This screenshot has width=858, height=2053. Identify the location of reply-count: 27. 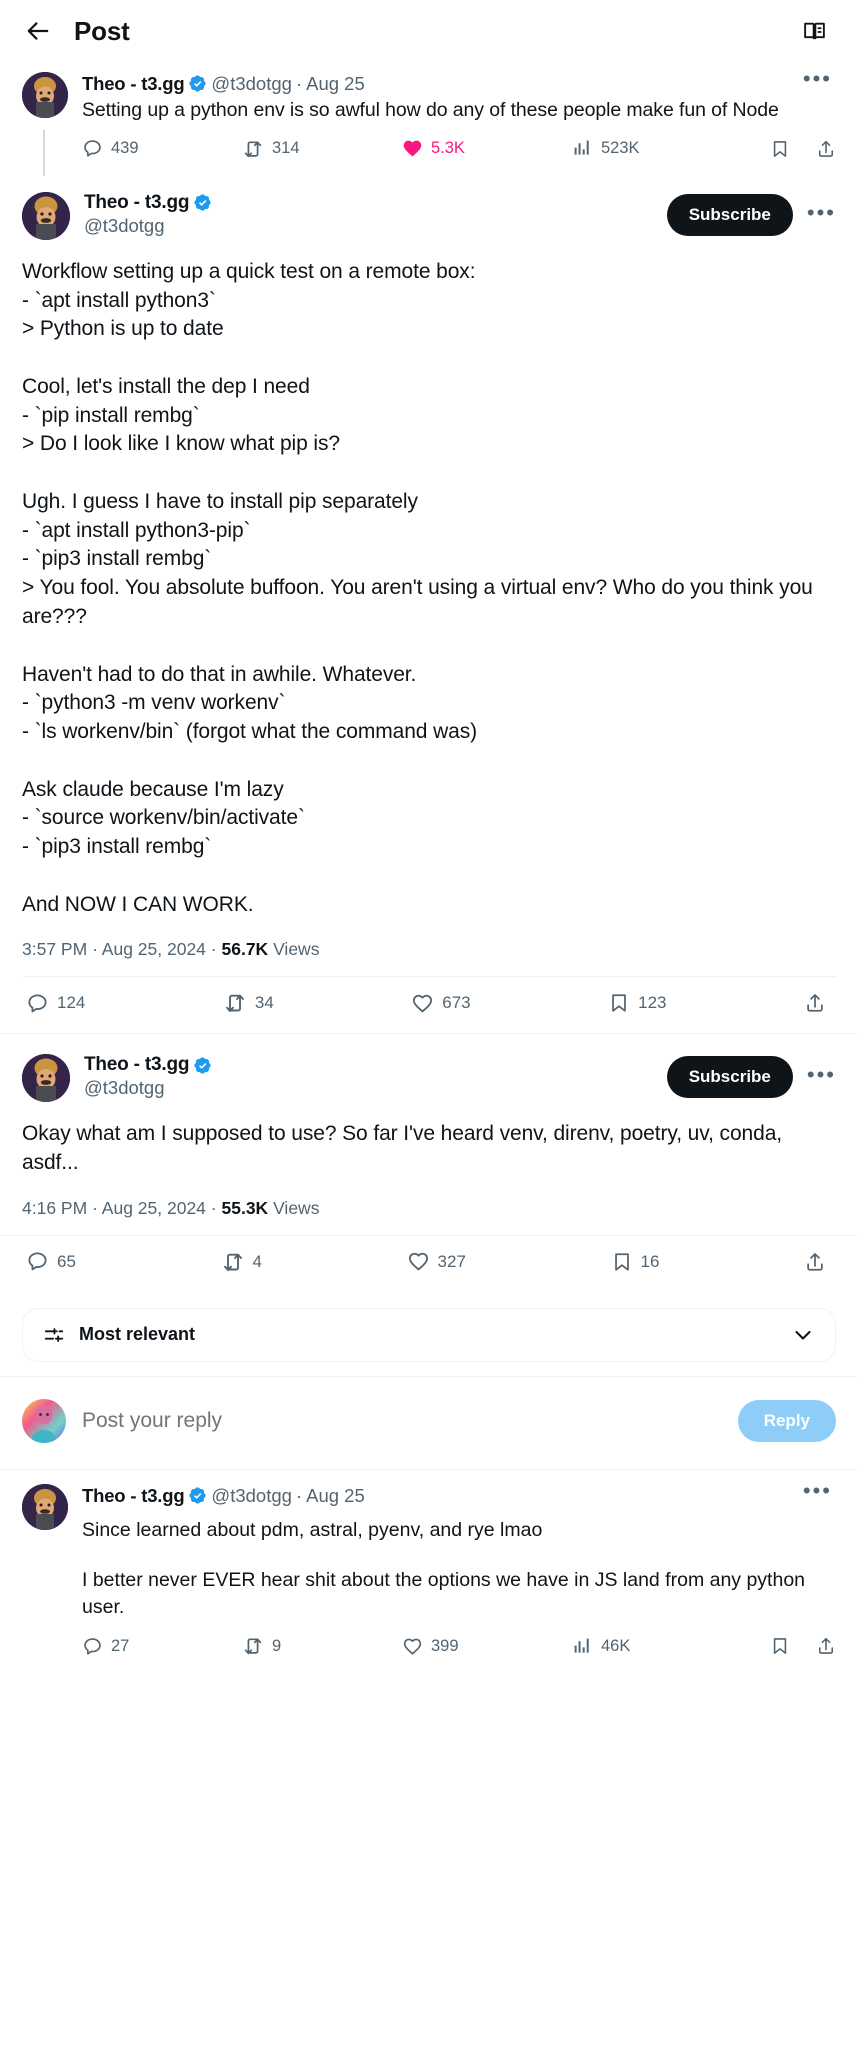
(120, 1645).